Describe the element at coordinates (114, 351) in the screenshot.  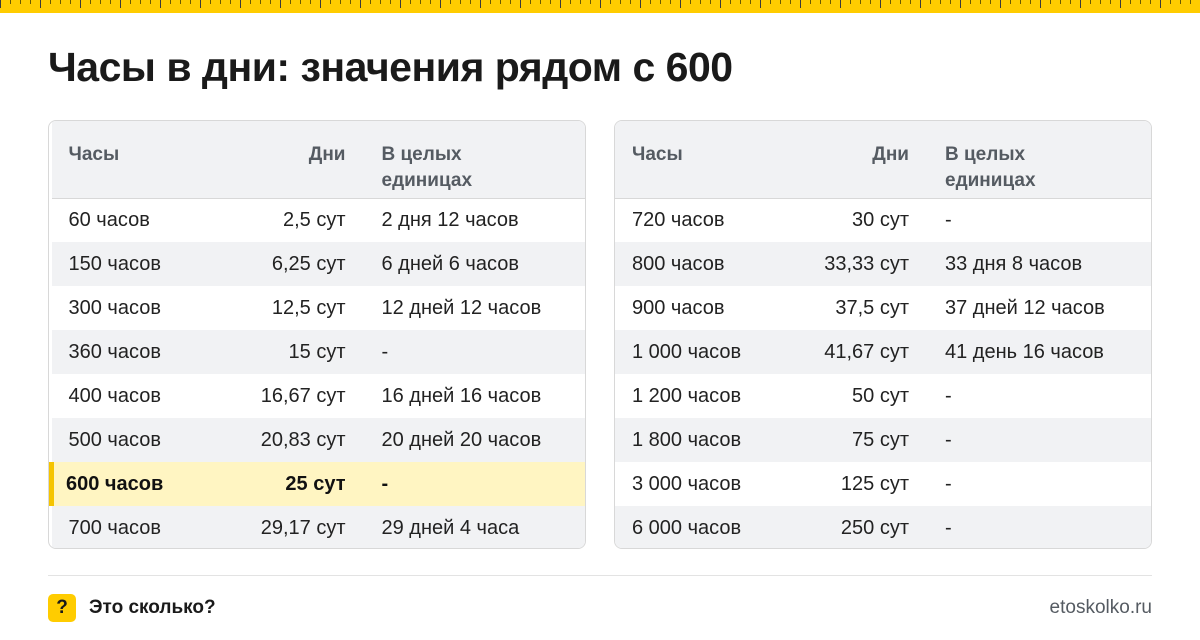
I see `cell-hours: 360 часов` at that location.